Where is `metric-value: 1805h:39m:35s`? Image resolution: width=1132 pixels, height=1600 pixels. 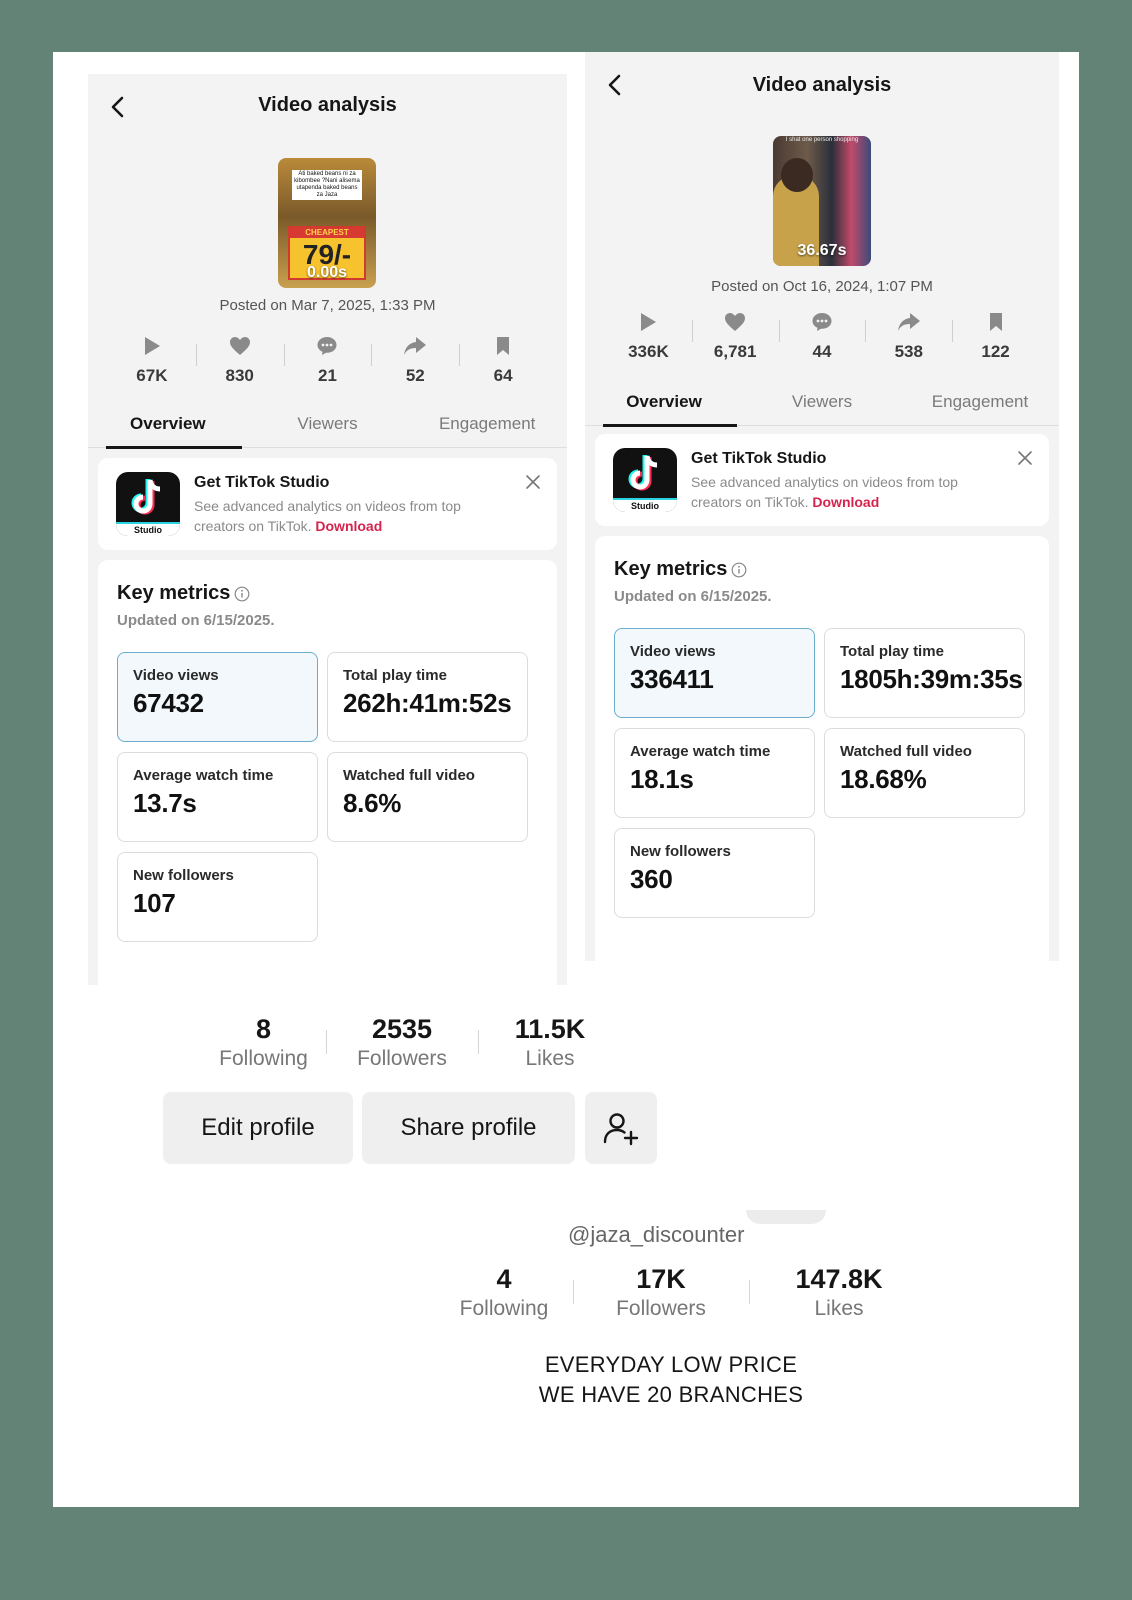 metric-value: 1805h:39m:35s is located at coordinates (931, 679).